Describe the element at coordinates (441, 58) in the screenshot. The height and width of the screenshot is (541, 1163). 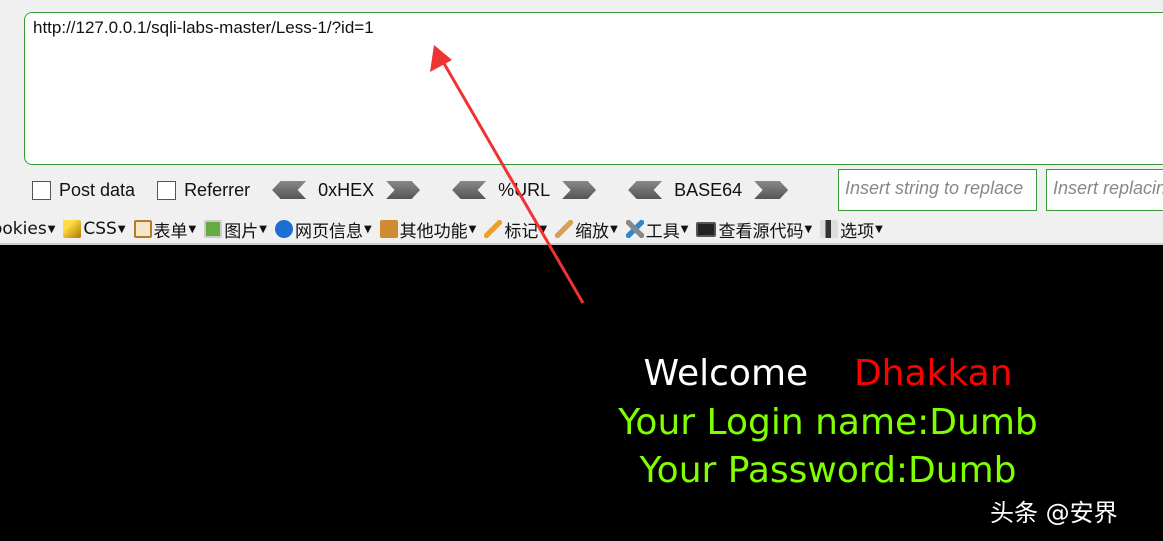
I see `arrow-head-icon` at that location.